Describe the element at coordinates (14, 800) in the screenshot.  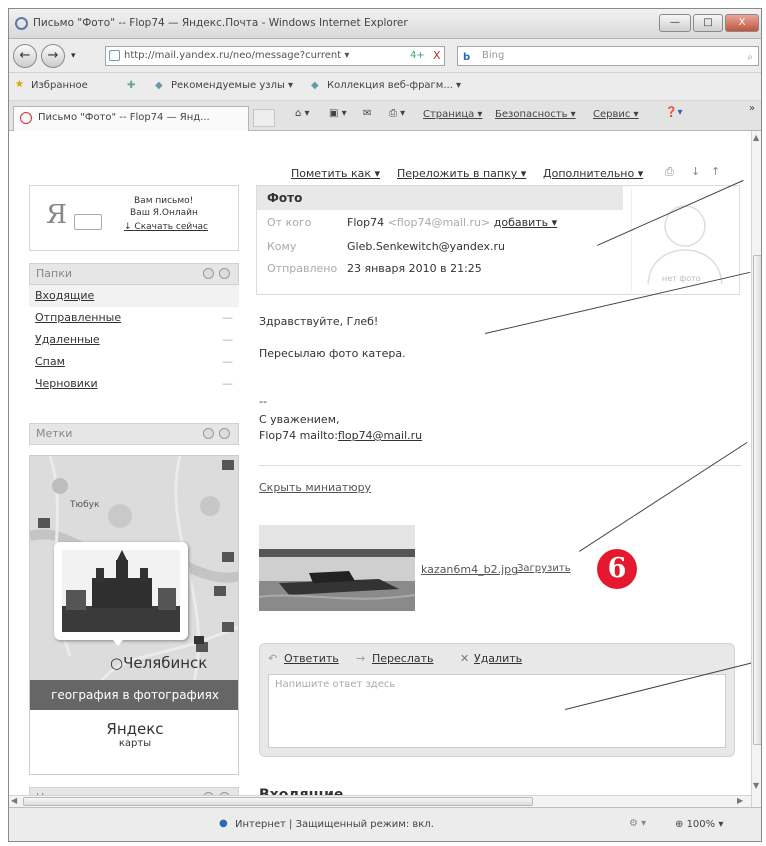
I see `scroll-left-icon: ◀` at that location.